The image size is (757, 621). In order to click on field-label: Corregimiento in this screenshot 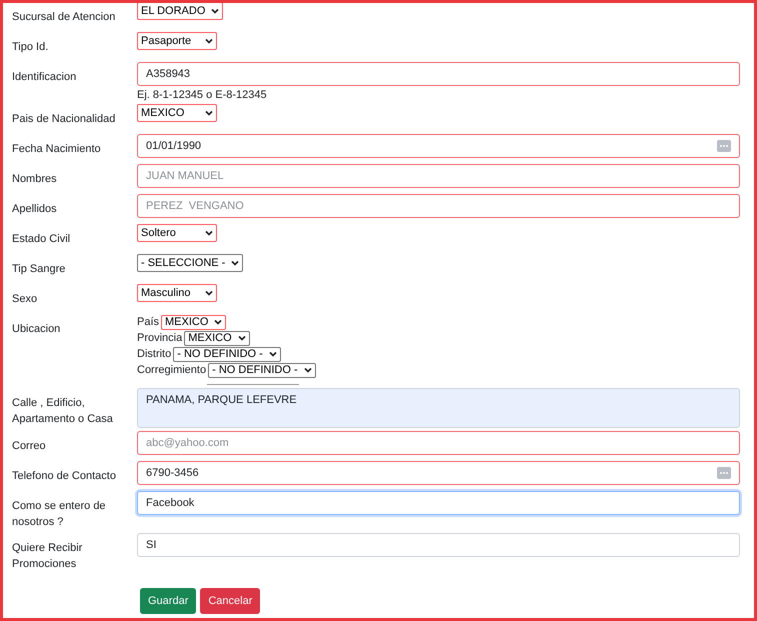, I will do `click(171, 370)`.